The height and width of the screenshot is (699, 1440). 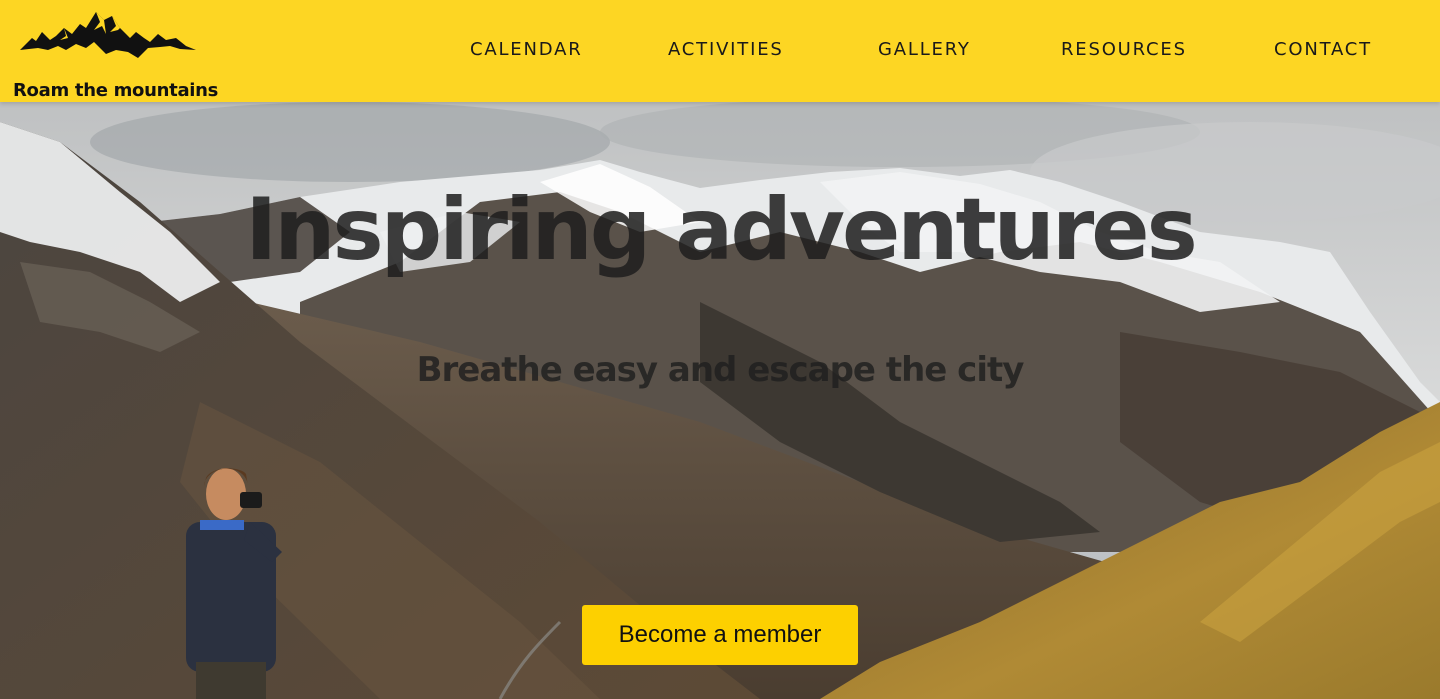 What do you see at coordinates (726, 49) in the screenshot?
I see `nav-activities: ACTIVITIES` at bounding box center [726, 49].